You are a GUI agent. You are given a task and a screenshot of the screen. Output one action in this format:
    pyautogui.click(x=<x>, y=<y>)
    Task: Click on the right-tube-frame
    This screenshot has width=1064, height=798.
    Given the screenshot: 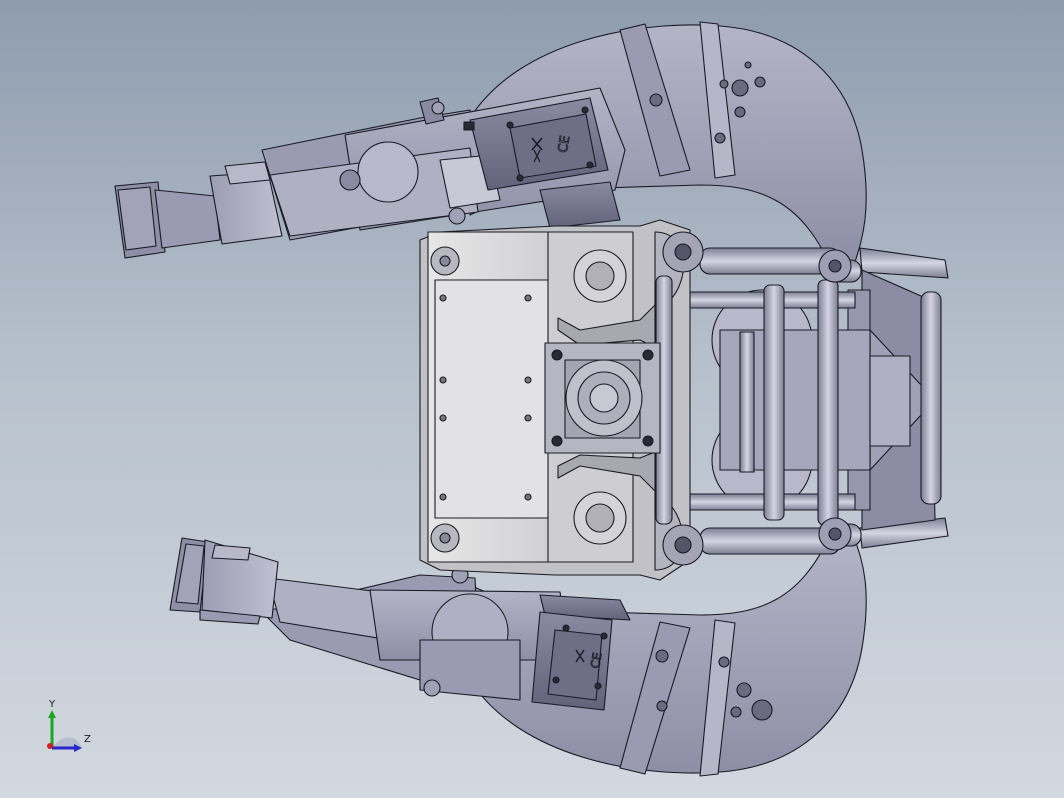 What is the action you would take?
    pyautogui.click(x=819, y=401)
    